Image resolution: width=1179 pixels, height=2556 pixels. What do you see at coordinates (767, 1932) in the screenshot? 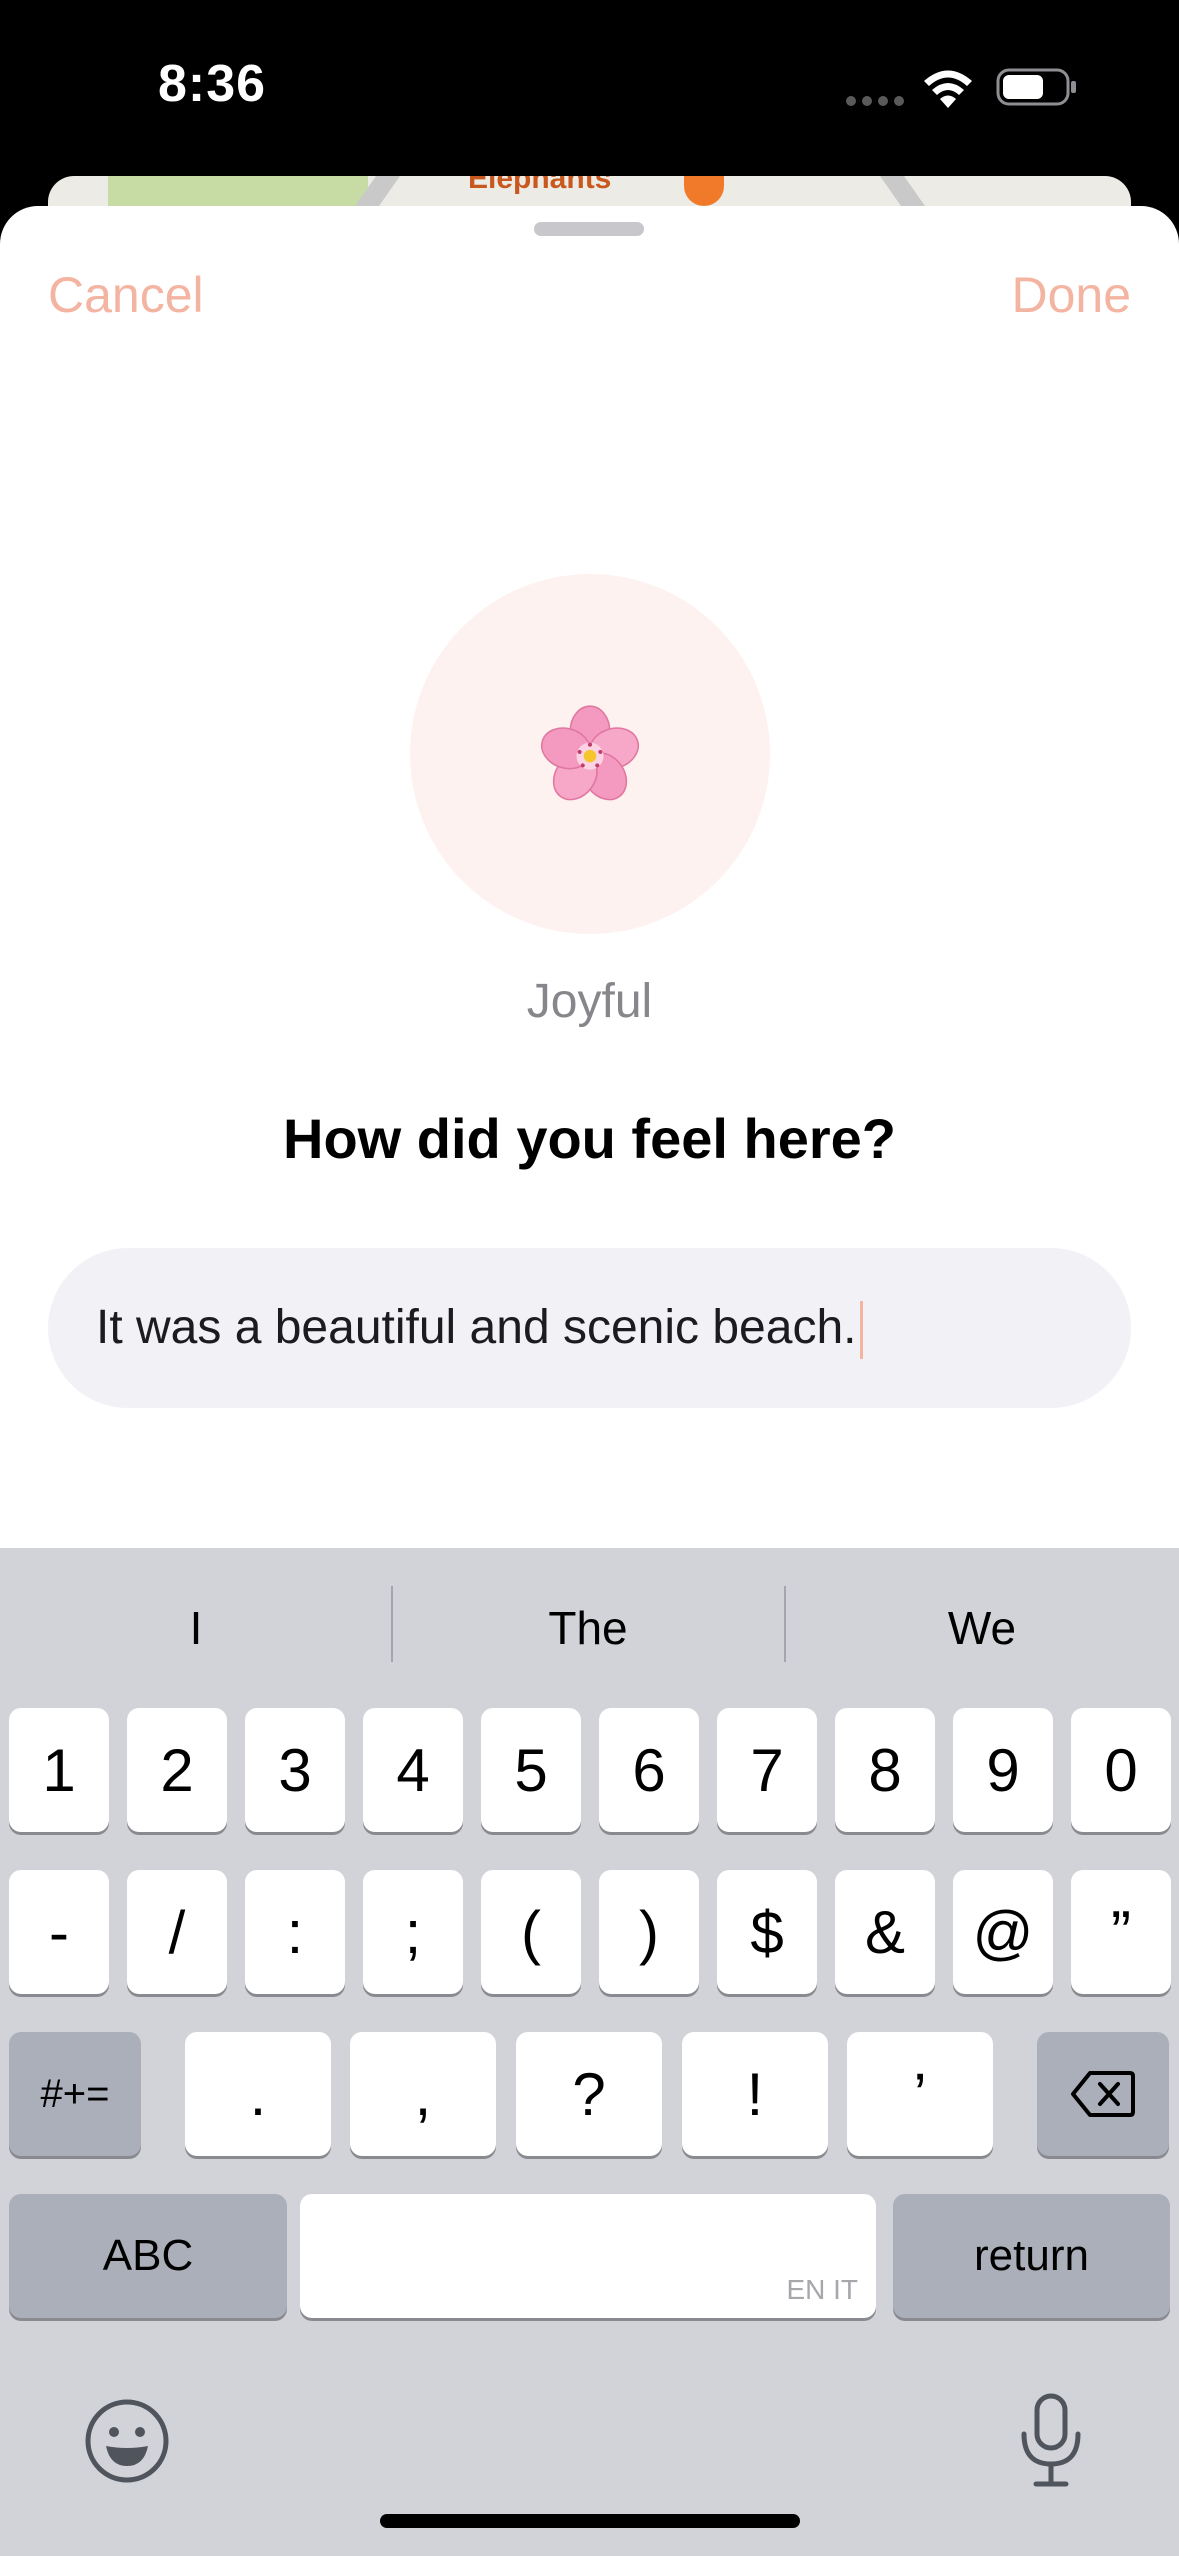
I see `key-dollar: $` at bounding box center [767, 1932].